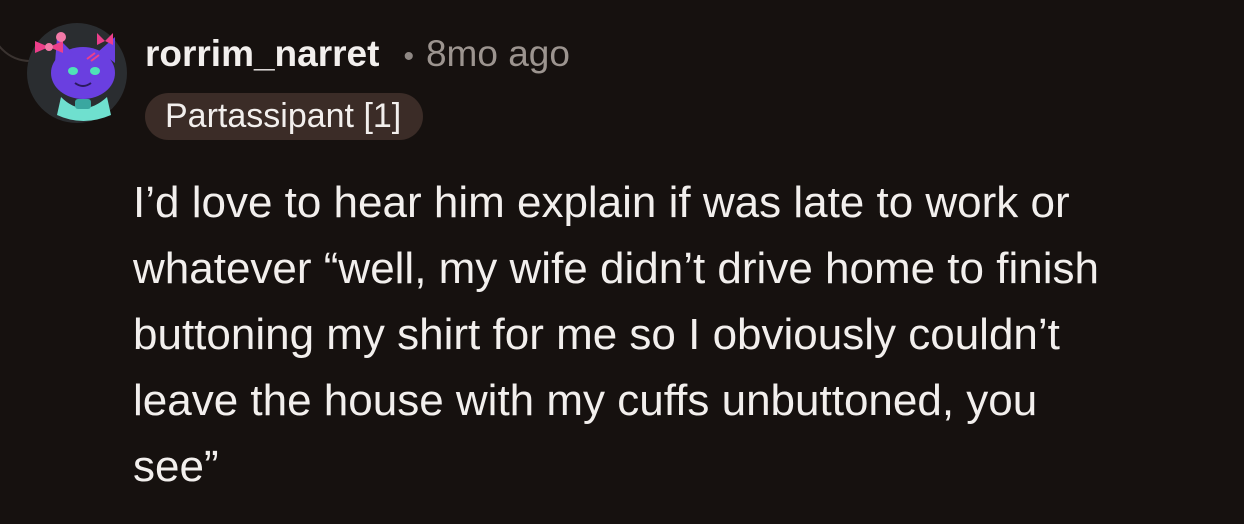 This screenshot has height=524, width=1244. Describe the element at coordinates (262, 54) in the screenshot. I see `username-link: rorrim_narret` at that location.